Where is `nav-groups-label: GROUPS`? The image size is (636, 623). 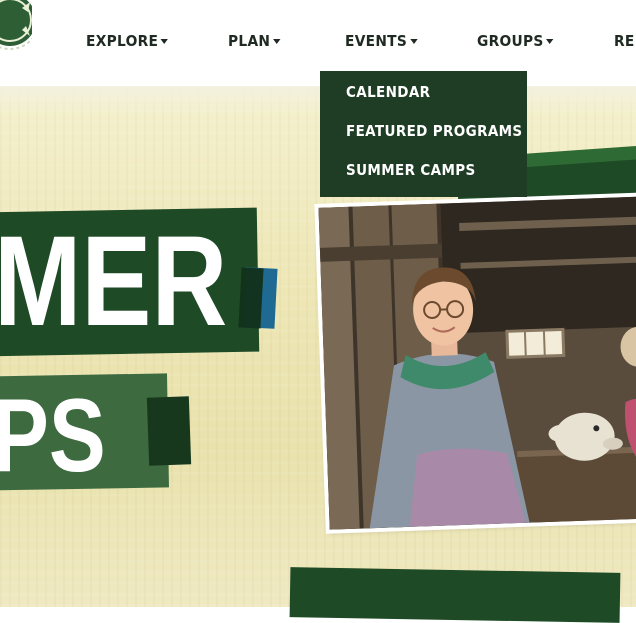
nav-groups-label: GROUPS is located at coordinates (510, 41).